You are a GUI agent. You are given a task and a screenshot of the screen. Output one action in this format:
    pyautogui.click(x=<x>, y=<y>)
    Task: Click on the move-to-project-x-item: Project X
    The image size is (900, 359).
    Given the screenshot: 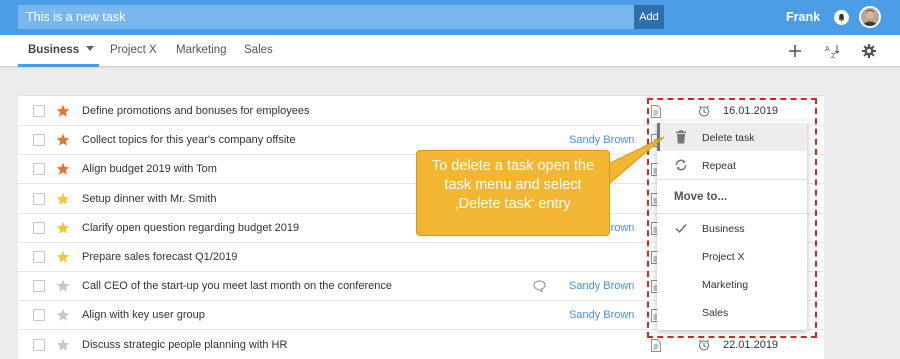 What is the action you would take?
    pyautogui.click(x=732, y=256)
    